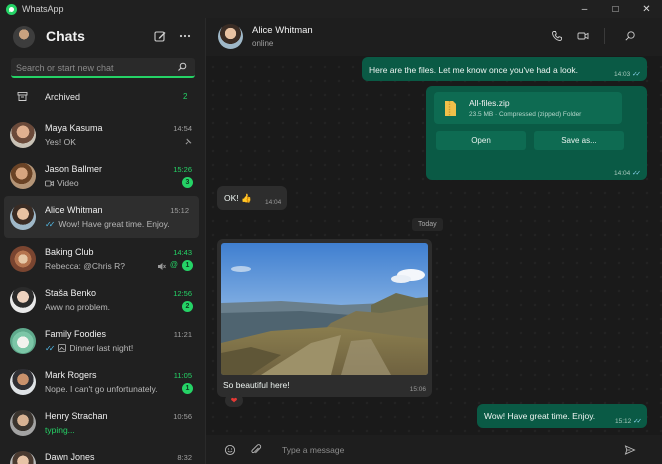  Describe the element at coordinates (489, 103) in the screenshot. I see `file-name: All-files.zip` at that location.